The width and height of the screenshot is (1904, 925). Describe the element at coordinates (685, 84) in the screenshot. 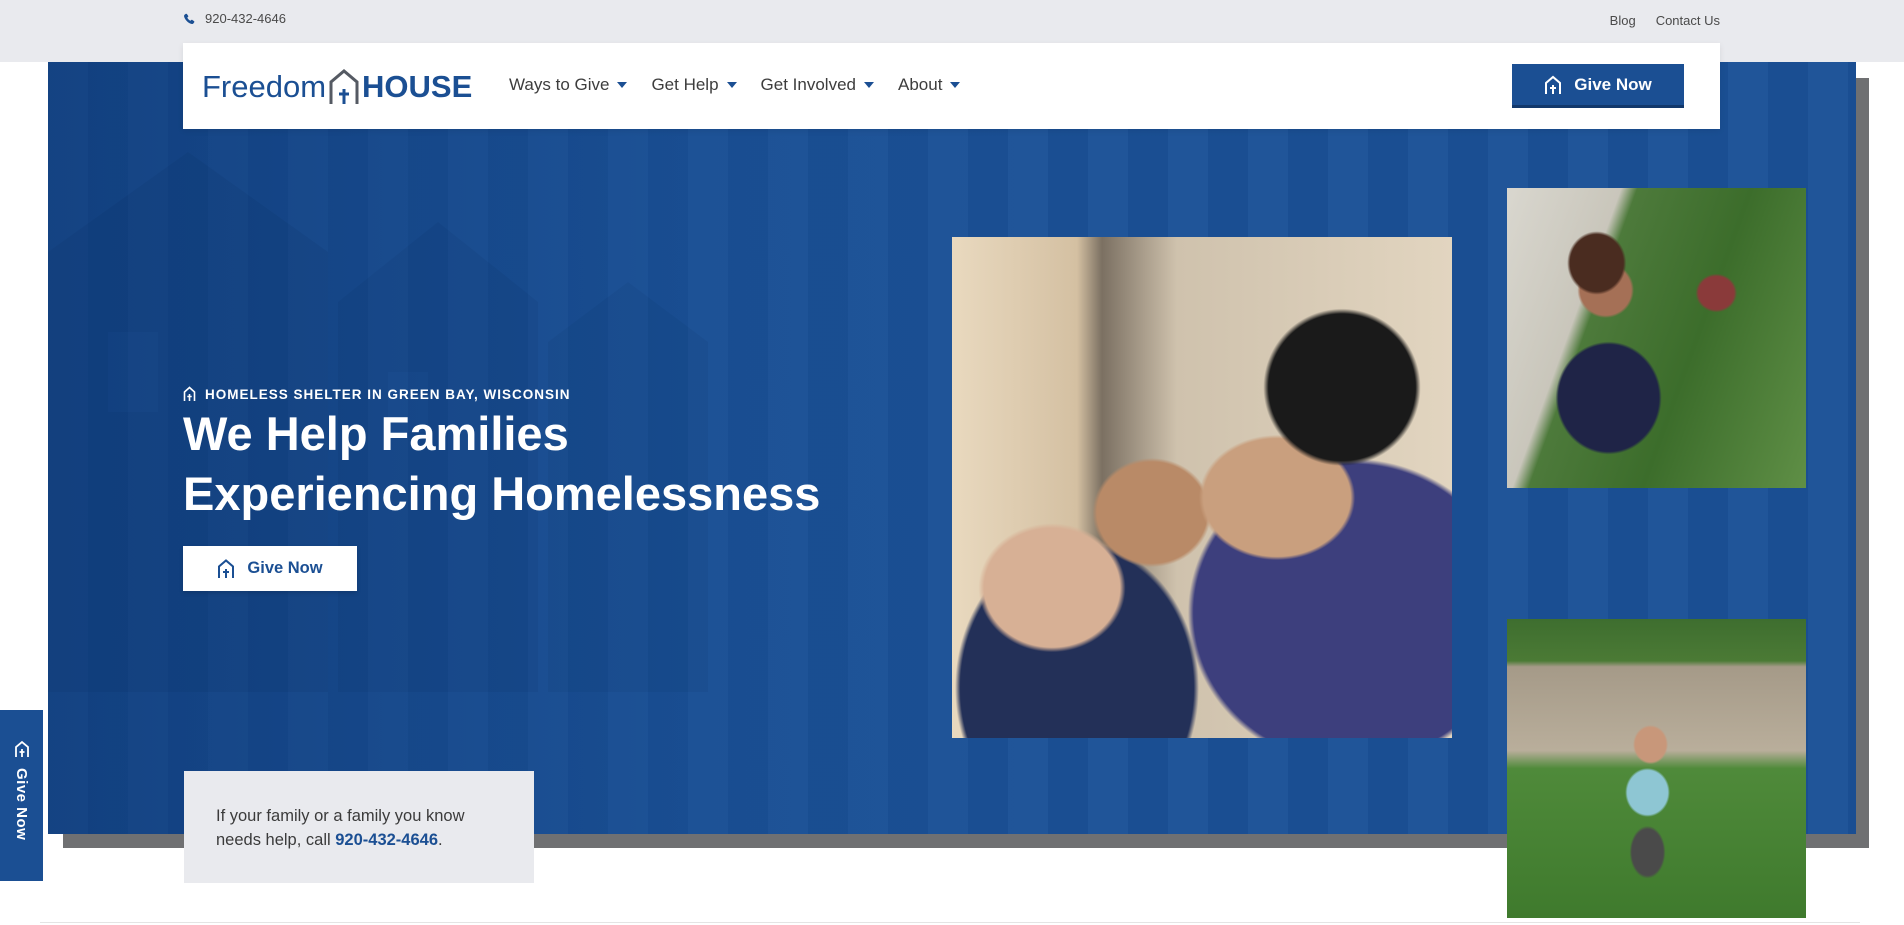

I see `nav-label: Get Help` at that location.